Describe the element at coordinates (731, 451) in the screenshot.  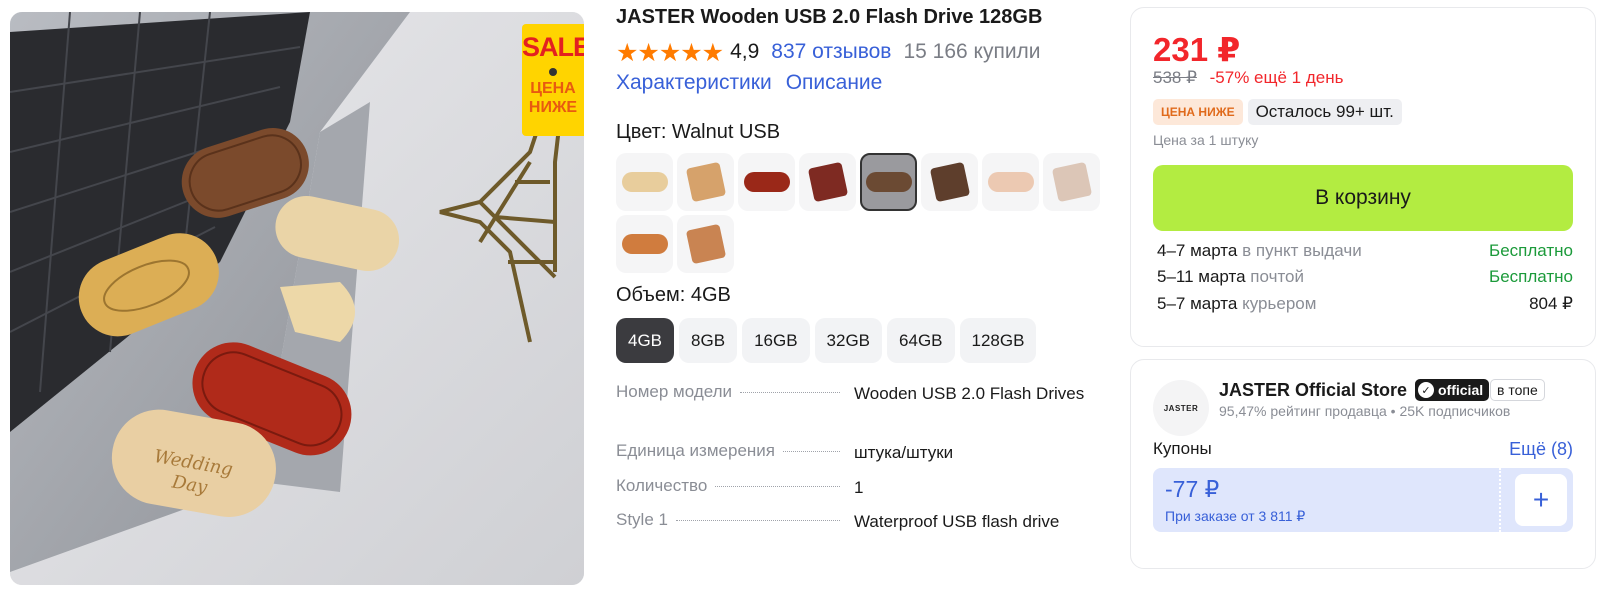
I see `spec-key: Единица измерения` at that location.